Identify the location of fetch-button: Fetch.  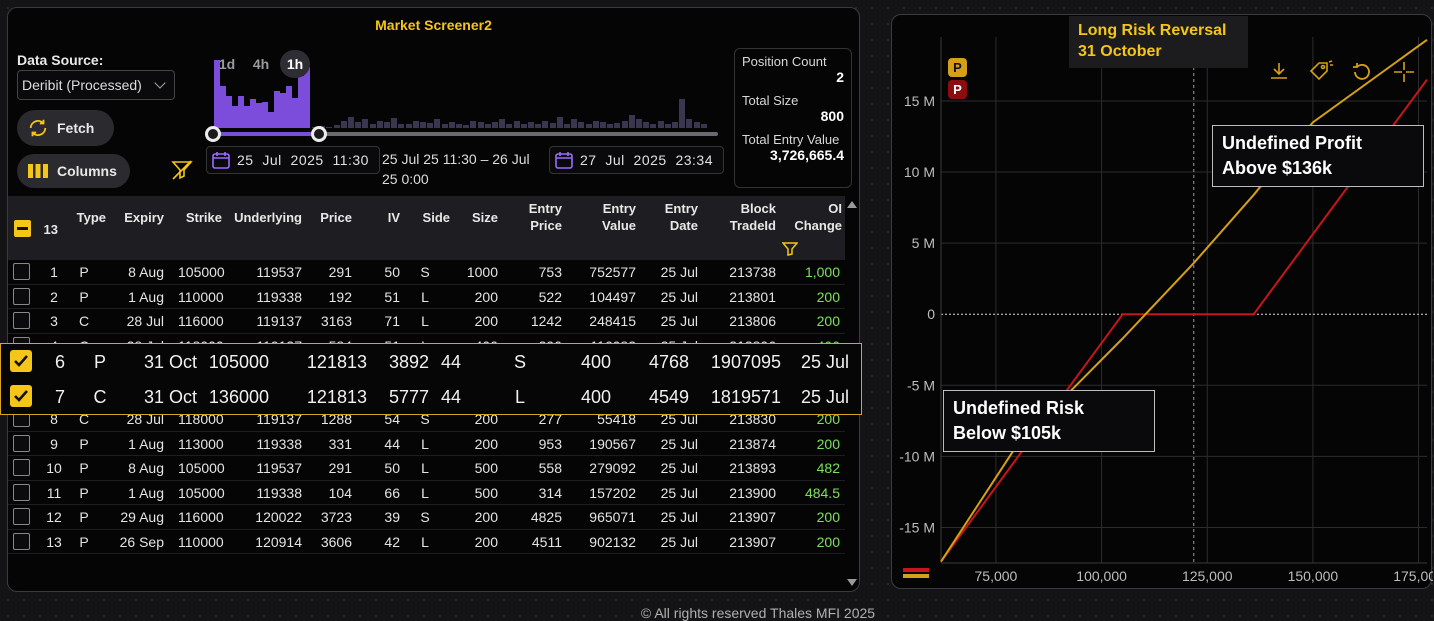
(65, 128).